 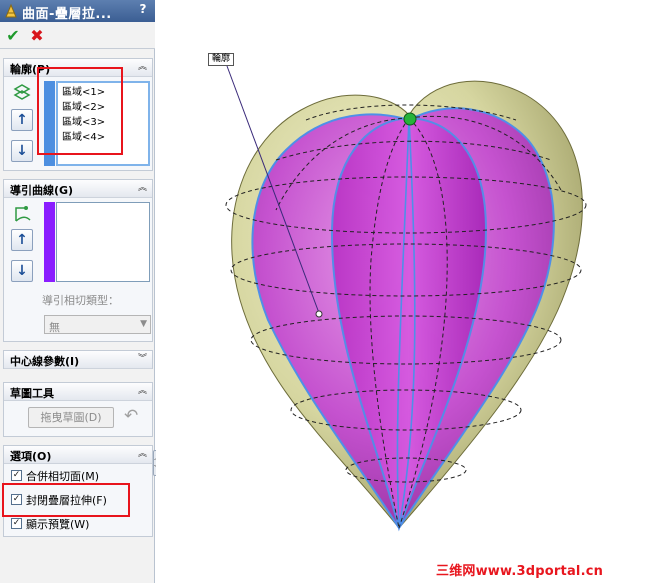 I want to click on tangency-type-select: 無 ▼, so click(x=97, y=324).